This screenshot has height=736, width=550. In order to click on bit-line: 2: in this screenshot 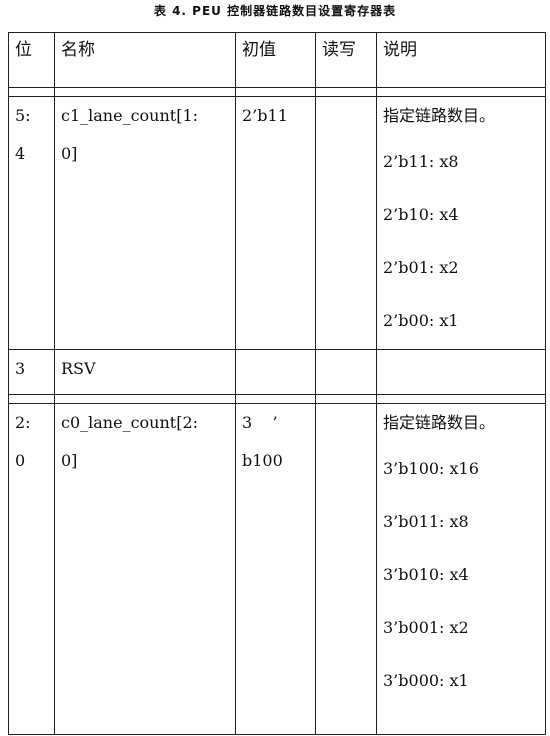, I will do `click(23, 422)`.